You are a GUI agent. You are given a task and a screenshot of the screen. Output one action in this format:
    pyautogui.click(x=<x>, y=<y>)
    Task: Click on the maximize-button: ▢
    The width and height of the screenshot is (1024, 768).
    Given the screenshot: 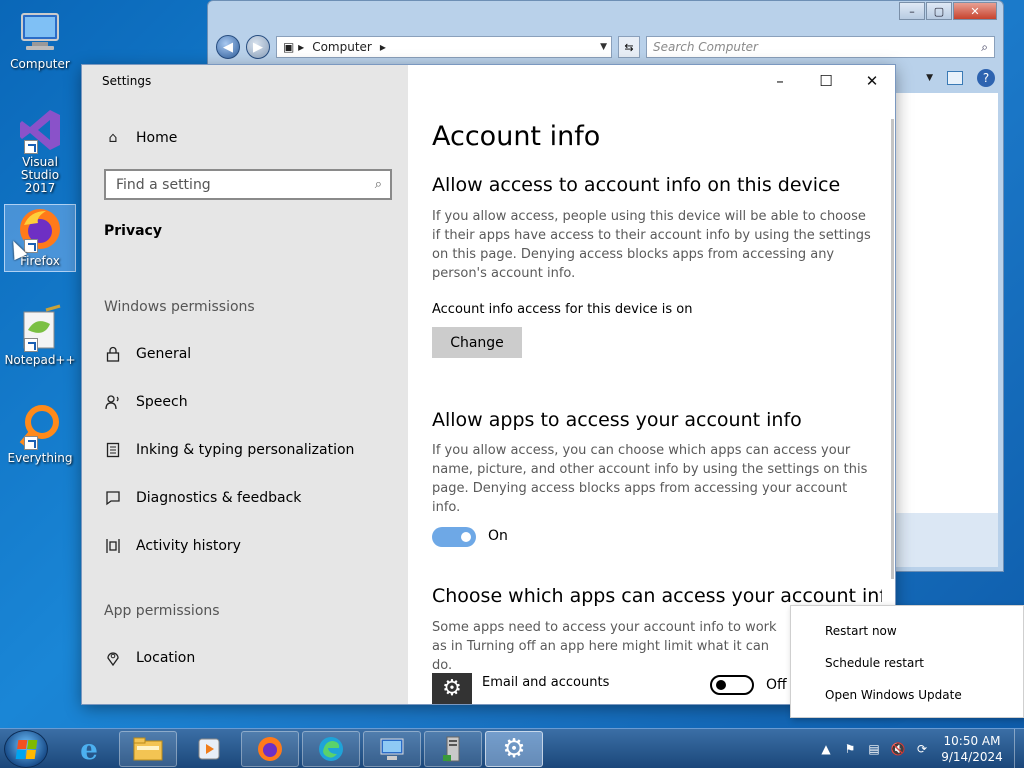 What is the action you would take?
    pyautogui.click(x=939, y=11)
    